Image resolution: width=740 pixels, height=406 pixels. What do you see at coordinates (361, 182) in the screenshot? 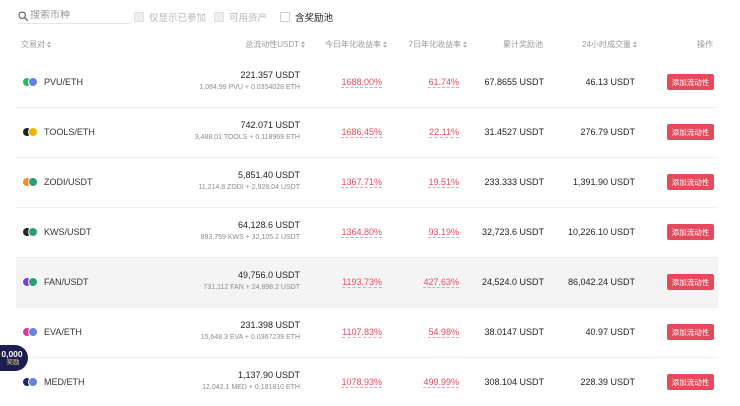
I see `today-apr: 1367.71%` at bounding box center [361, 182].